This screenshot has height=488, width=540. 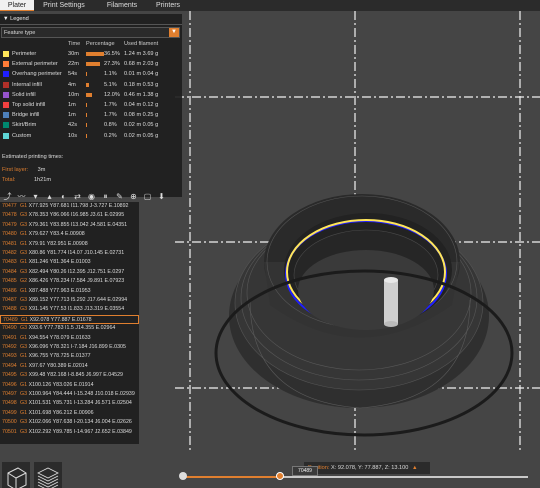 What do you see at coordinates (119, 196) in the screenshot?
I see `custom-gcode-icon: ✎` at bounding box center [119, 196].